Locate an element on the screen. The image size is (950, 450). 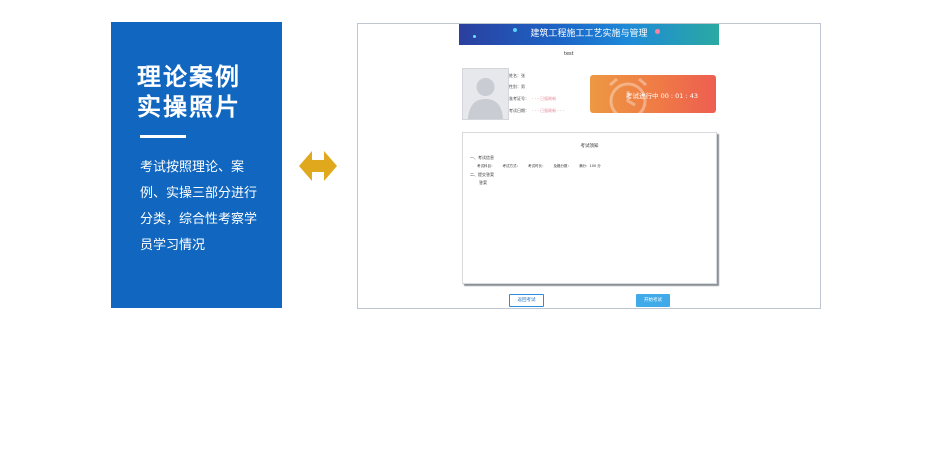
info-id-label: 准考证号： is located at coordinates (519, 98).